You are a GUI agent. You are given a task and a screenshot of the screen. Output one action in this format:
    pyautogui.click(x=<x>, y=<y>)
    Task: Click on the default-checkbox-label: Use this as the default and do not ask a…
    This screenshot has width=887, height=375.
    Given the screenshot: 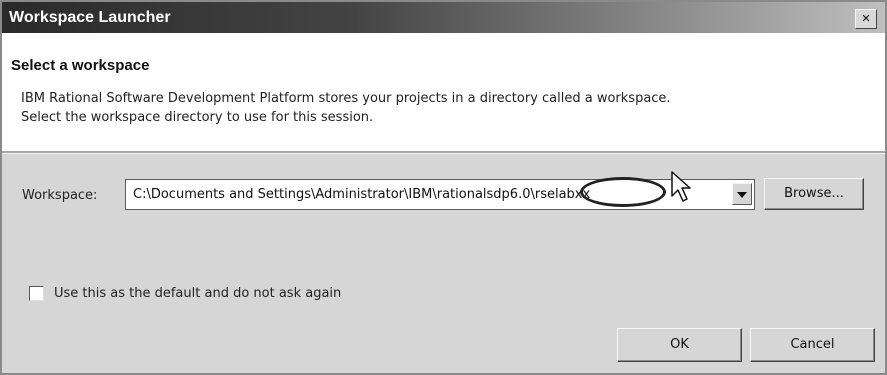 What is the action you would take?
    pyautogui.click(x=197, y=293)
    